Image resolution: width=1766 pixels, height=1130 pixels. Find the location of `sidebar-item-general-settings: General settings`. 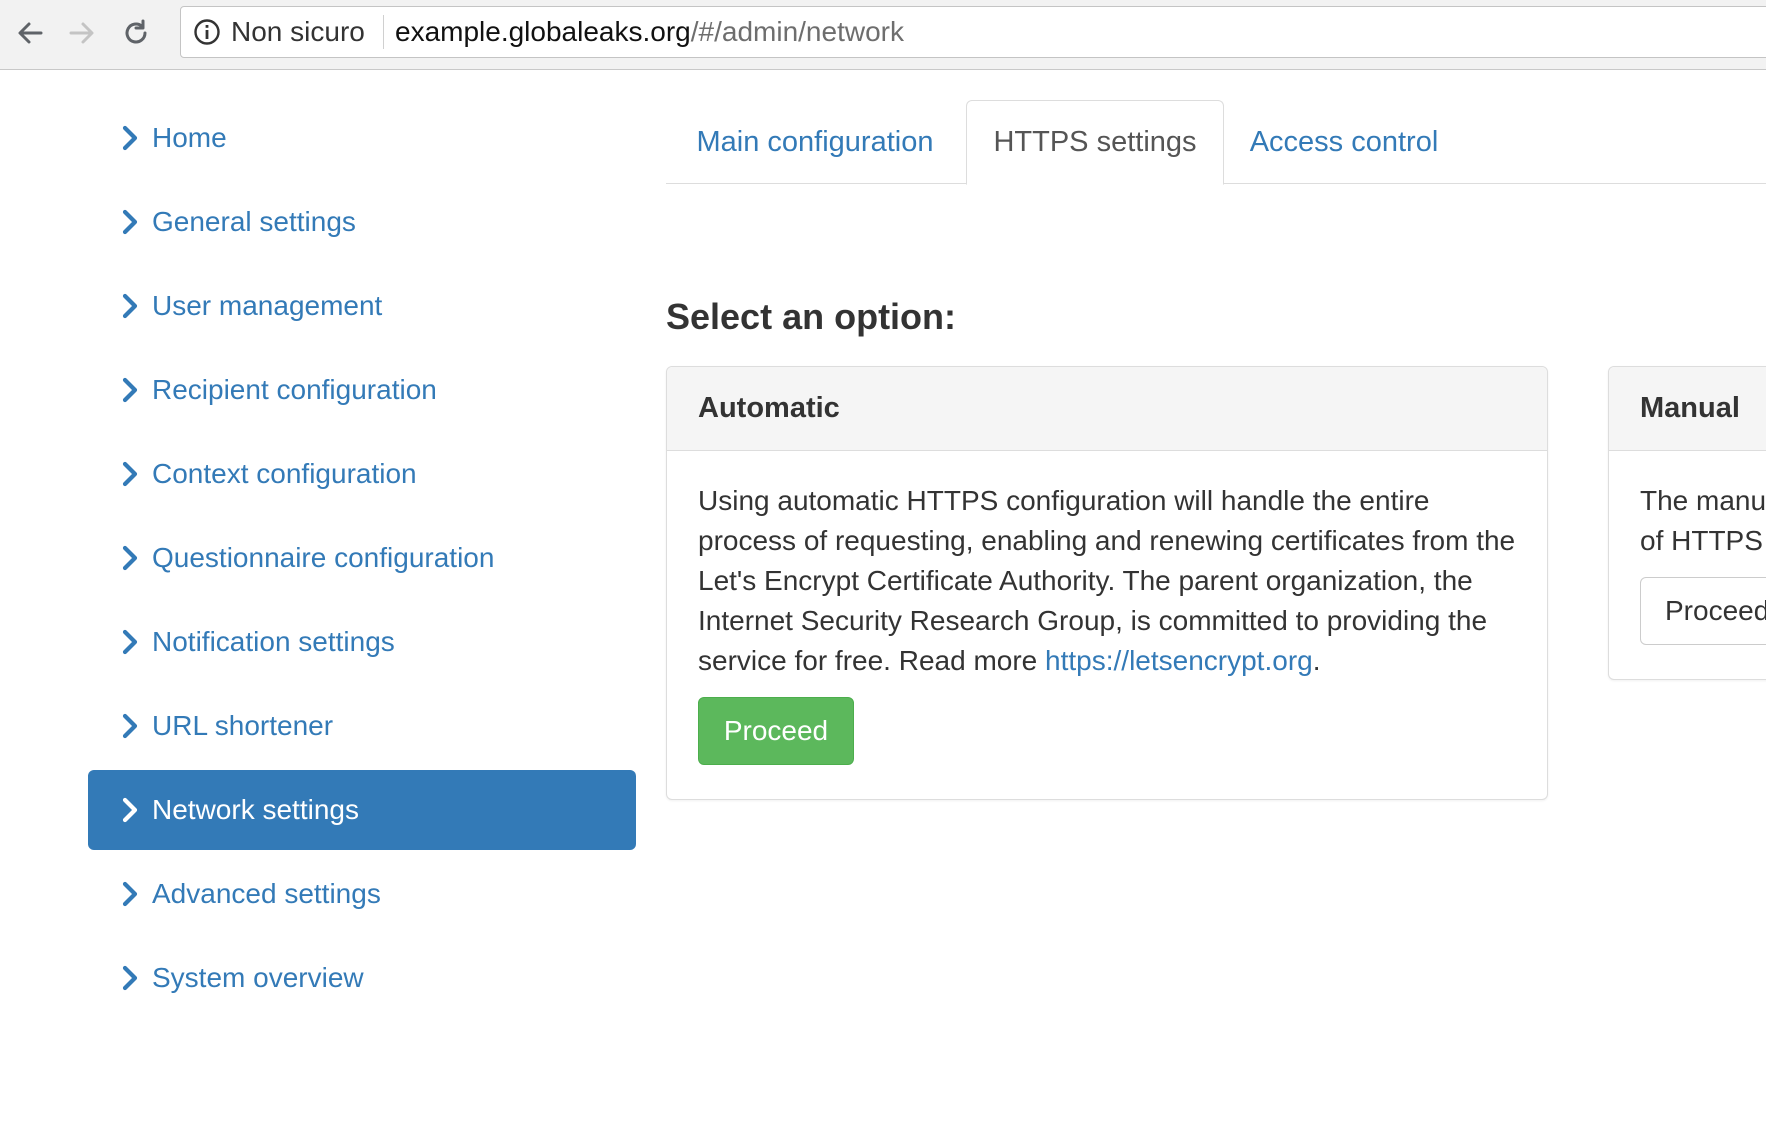

sidebar-item-general-settings: General settings is located at coordinates (362, 222).